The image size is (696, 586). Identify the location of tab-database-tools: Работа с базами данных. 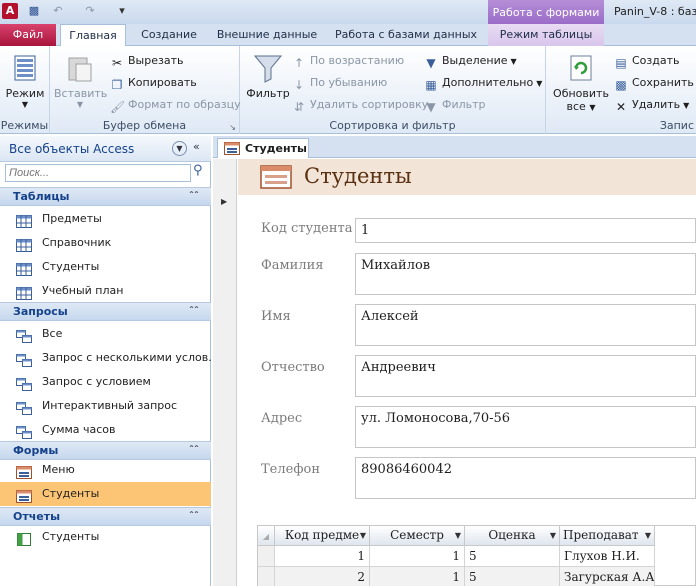
(406, 35).